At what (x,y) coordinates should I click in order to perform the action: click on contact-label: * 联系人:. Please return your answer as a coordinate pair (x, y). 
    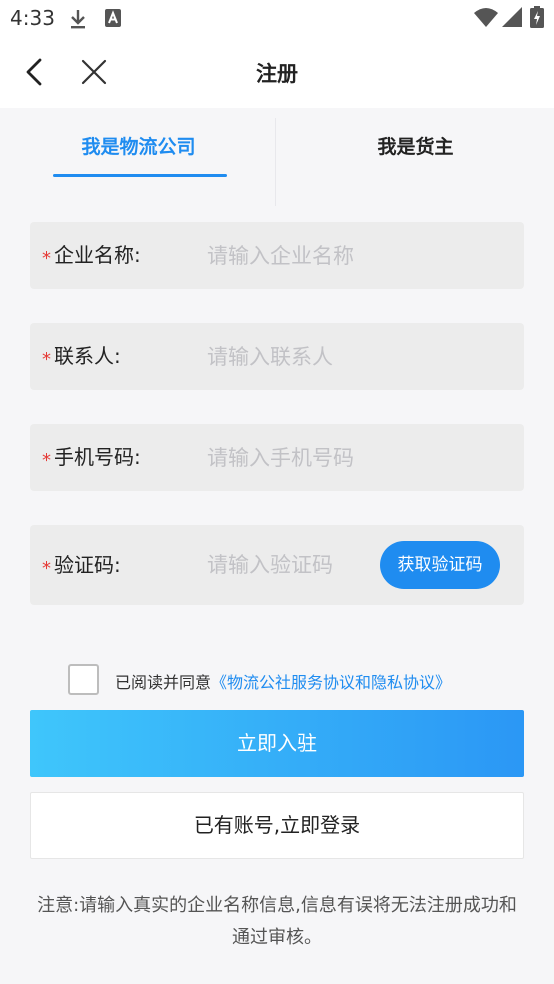
    Looking at the image, I should click on (81, 357).